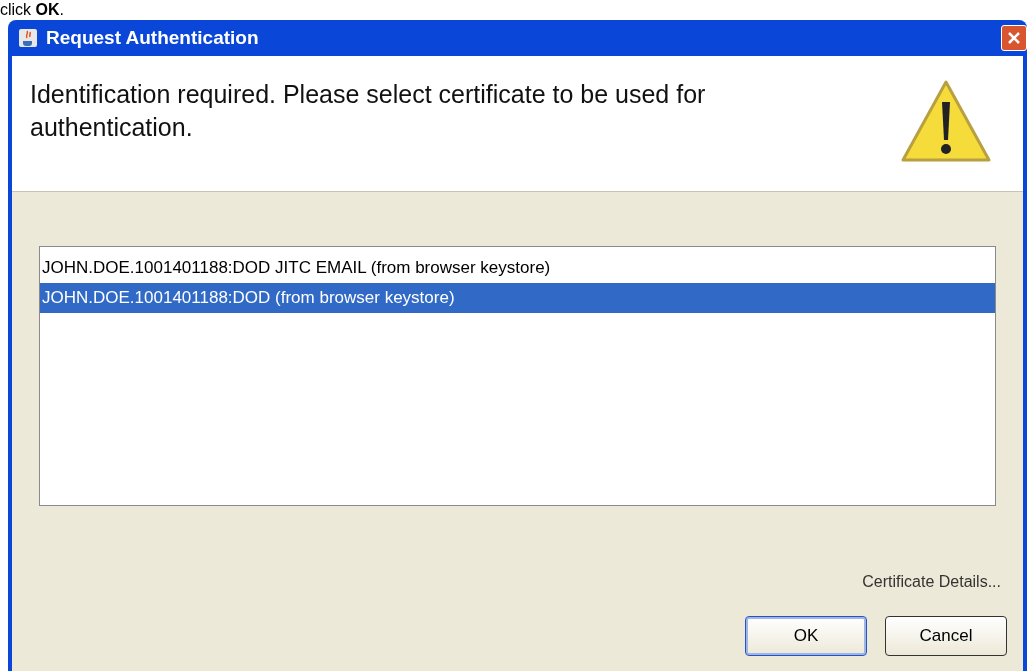  I want to click on dialog-button: Cancel, so click(946, 636).